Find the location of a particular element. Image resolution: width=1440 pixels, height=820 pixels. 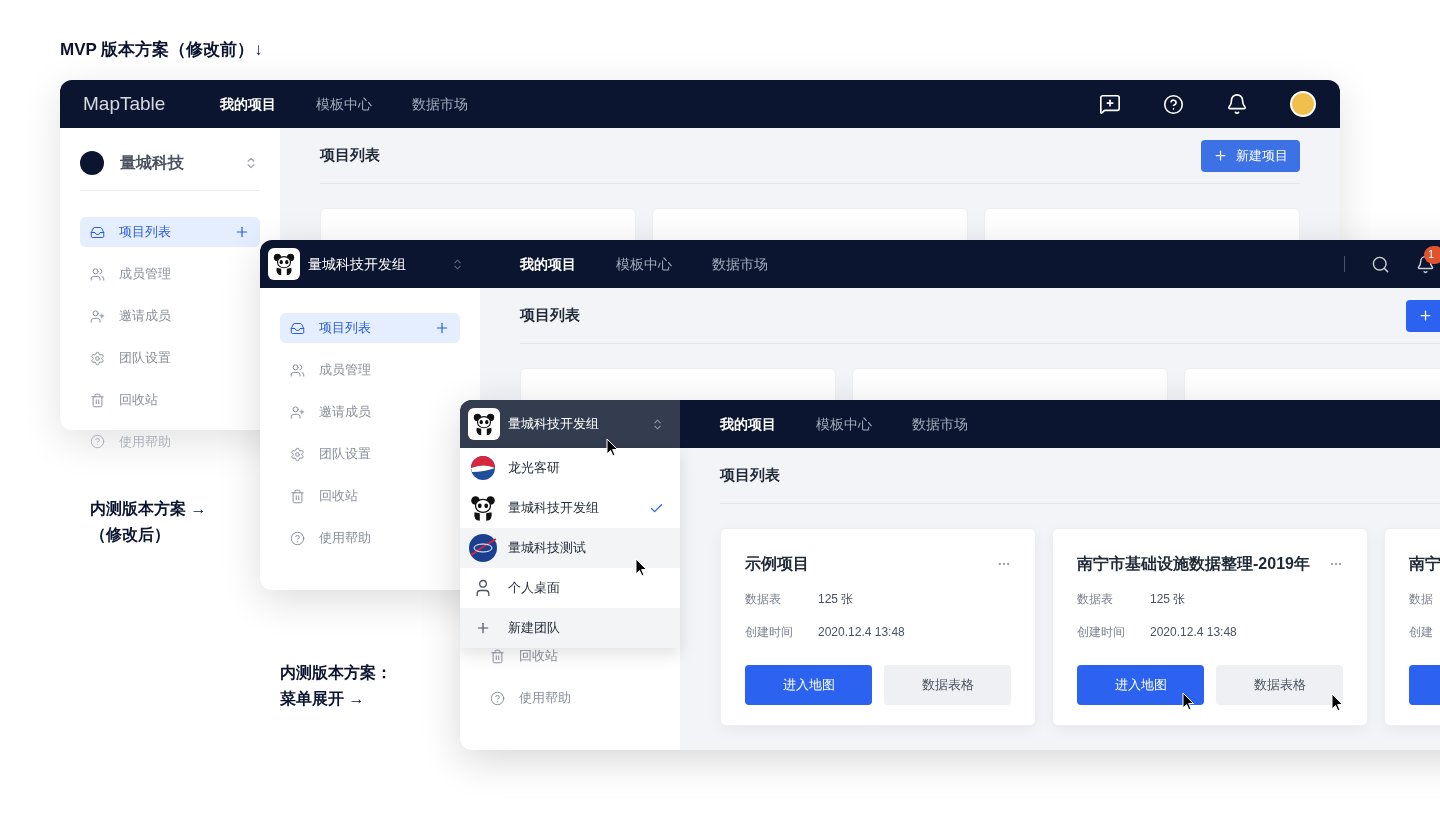

add-comment-icon is located at coordinates (1110, 104).